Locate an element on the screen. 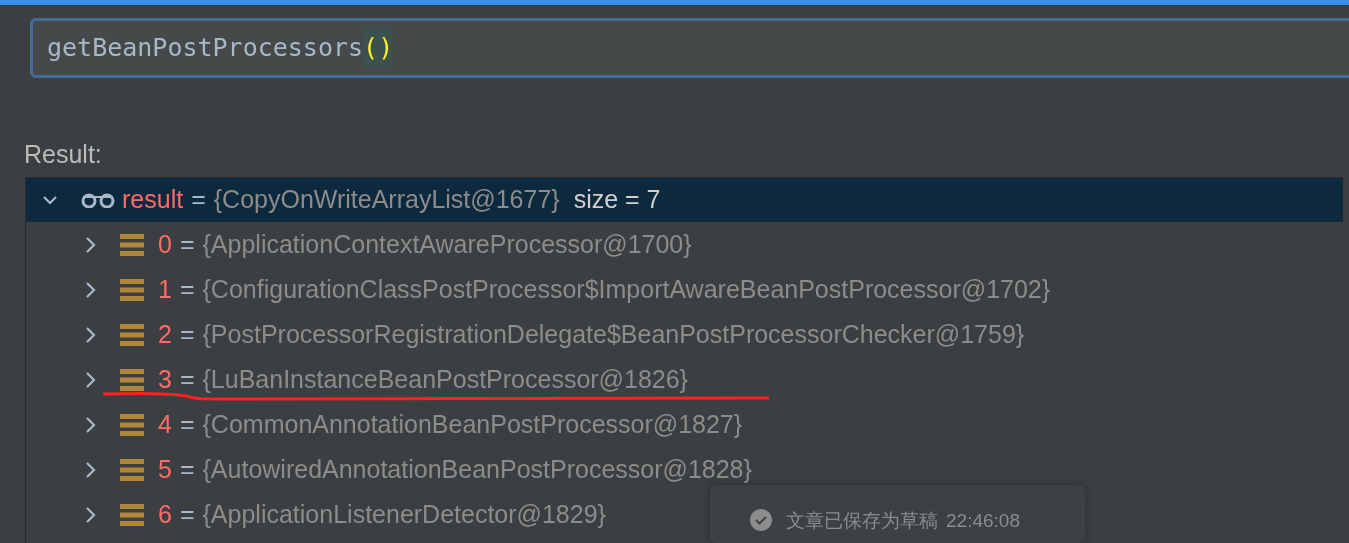  element-index: 5 is located at coordinates (165, 469).